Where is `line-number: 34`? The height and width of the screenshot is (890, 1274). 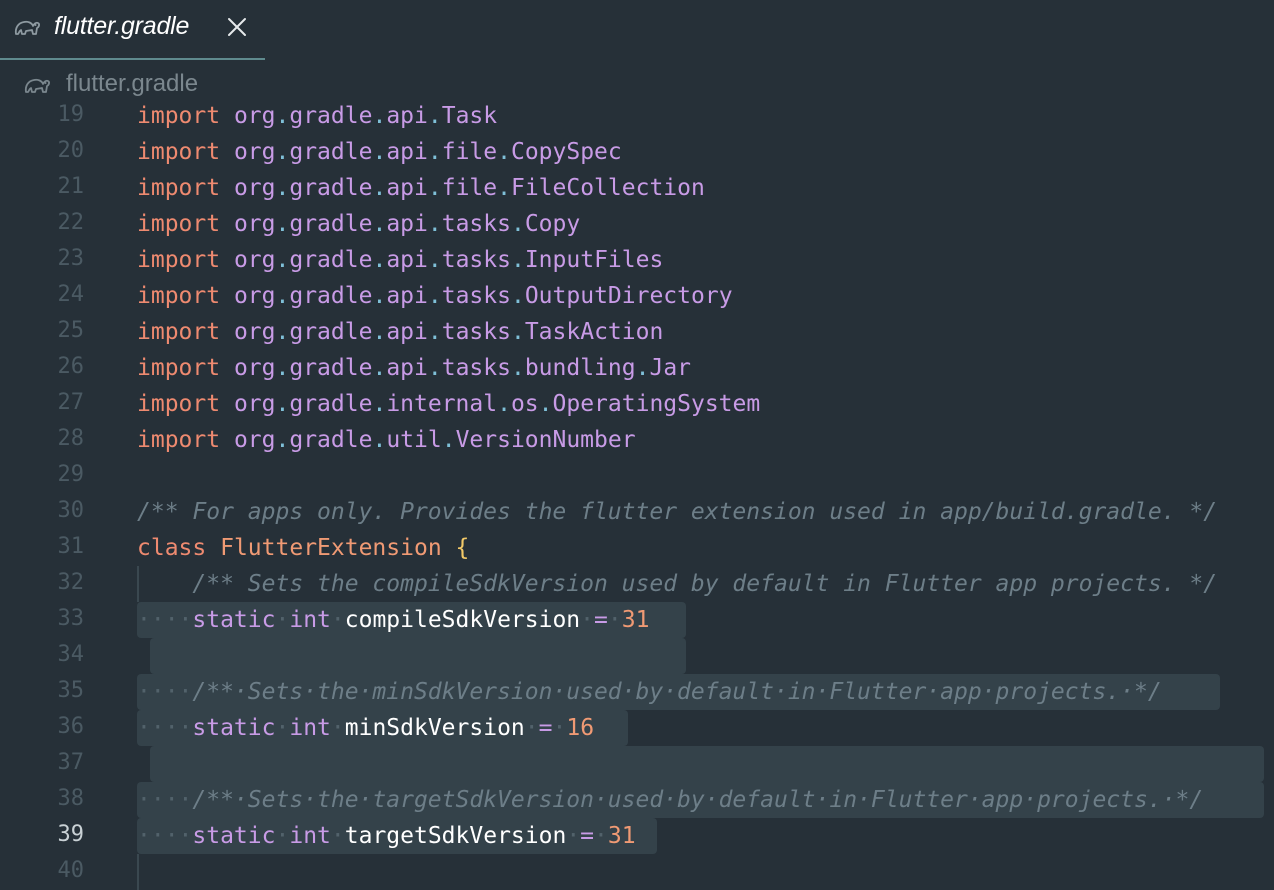 line-number: 34 is located at coordinates (71, 654).